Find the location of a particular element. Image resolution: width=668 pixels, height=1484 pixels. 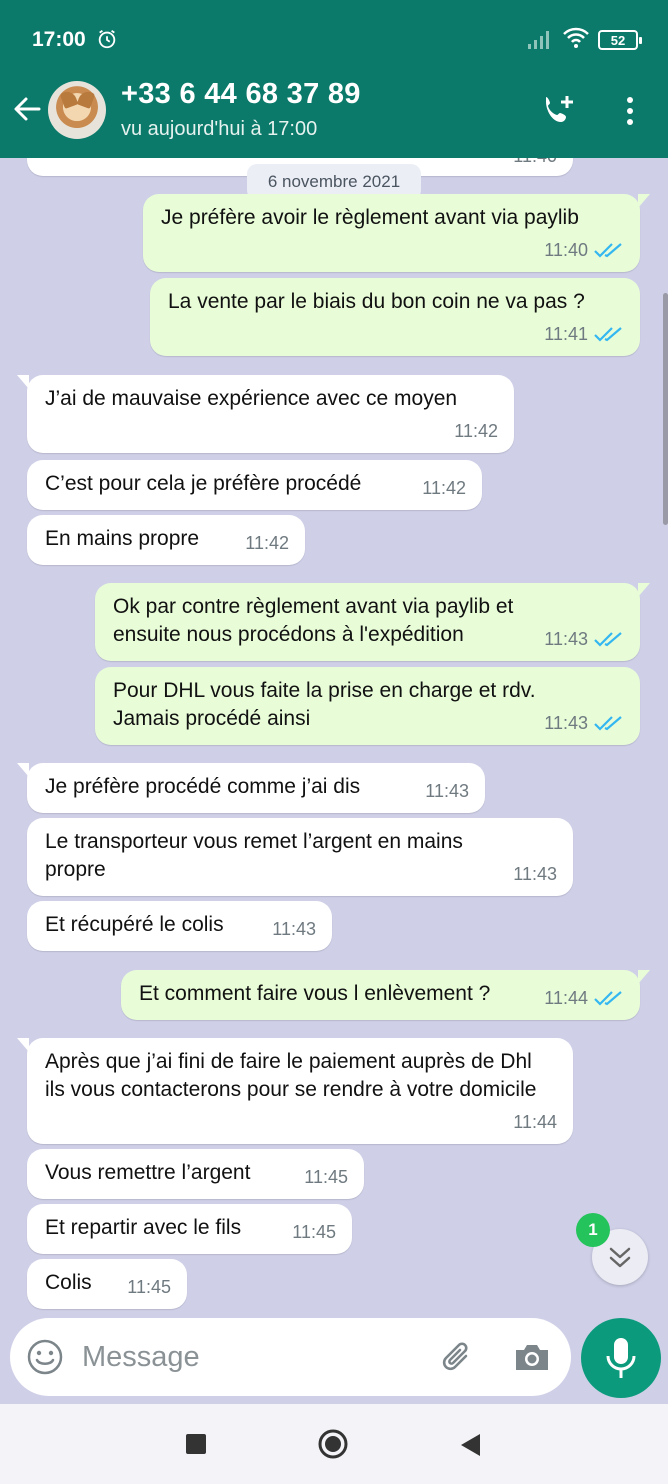

composer is located at coordinates (290, 1357).